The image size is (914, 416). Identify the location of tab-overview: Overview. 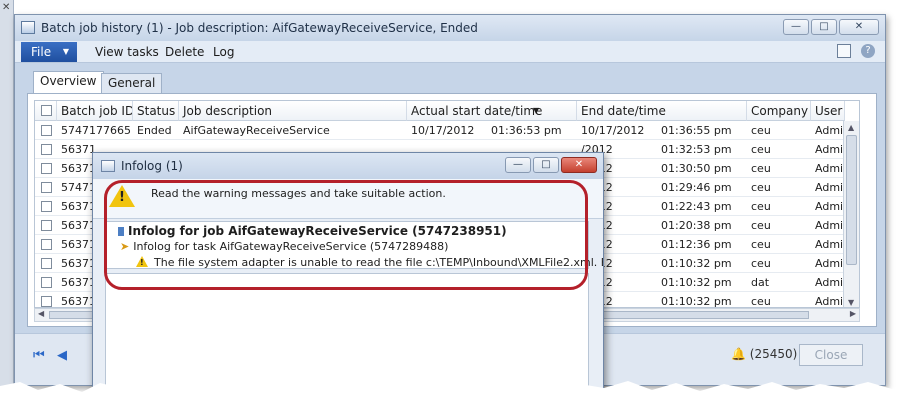
(68, 82).